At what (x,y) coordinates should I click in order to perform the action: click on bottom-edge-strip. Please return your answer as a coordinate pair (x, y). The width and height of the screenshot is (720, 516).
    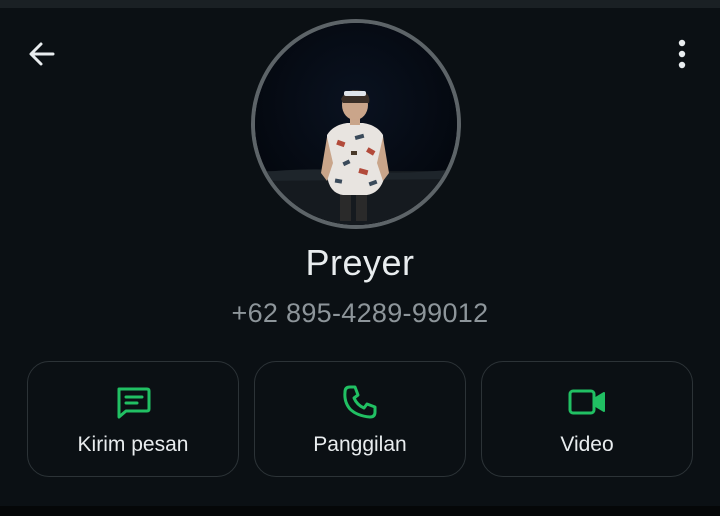
    Looking at the image, I should click on (360, 511).